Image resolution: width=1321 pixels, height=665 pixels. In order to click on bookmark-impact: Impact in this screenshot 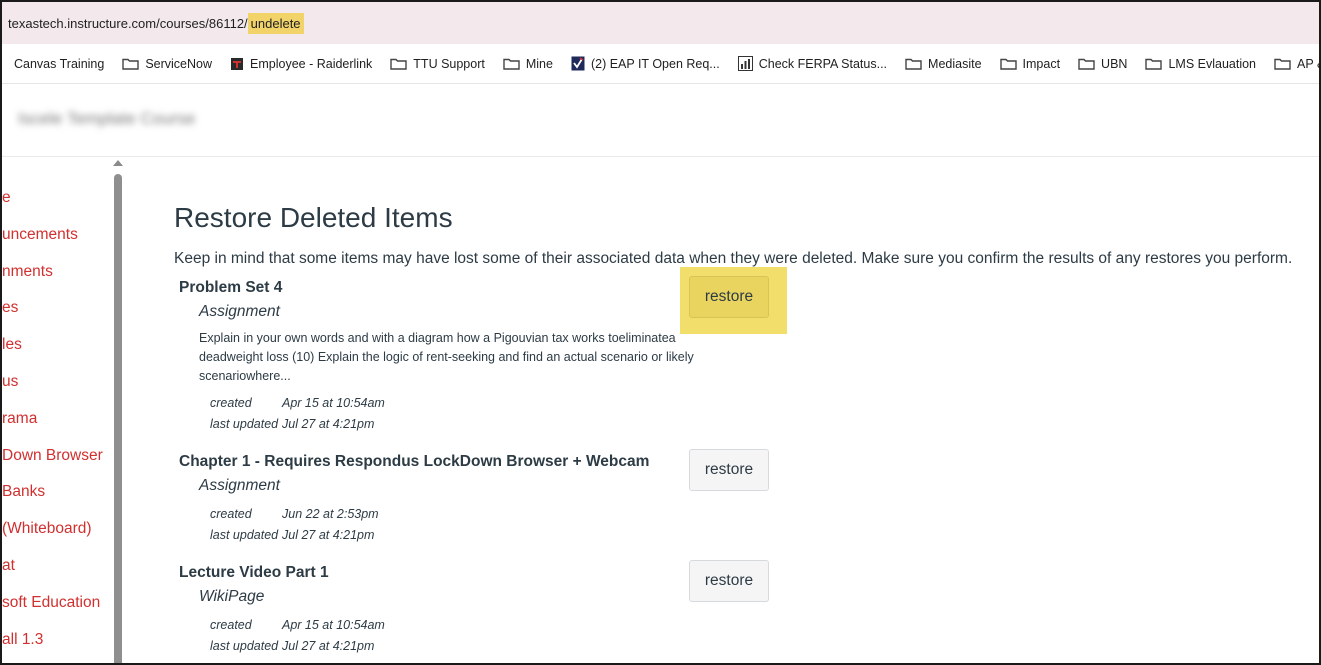, I will do `click(1030, 63)`.